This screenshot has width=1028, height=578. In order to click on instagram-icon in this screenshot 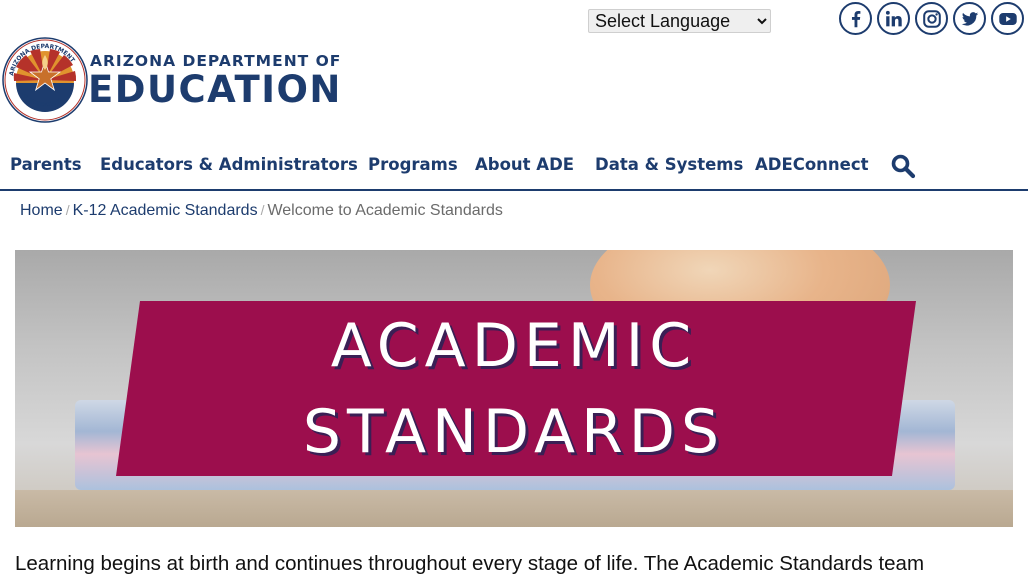, I will do `click(931, 18)`.